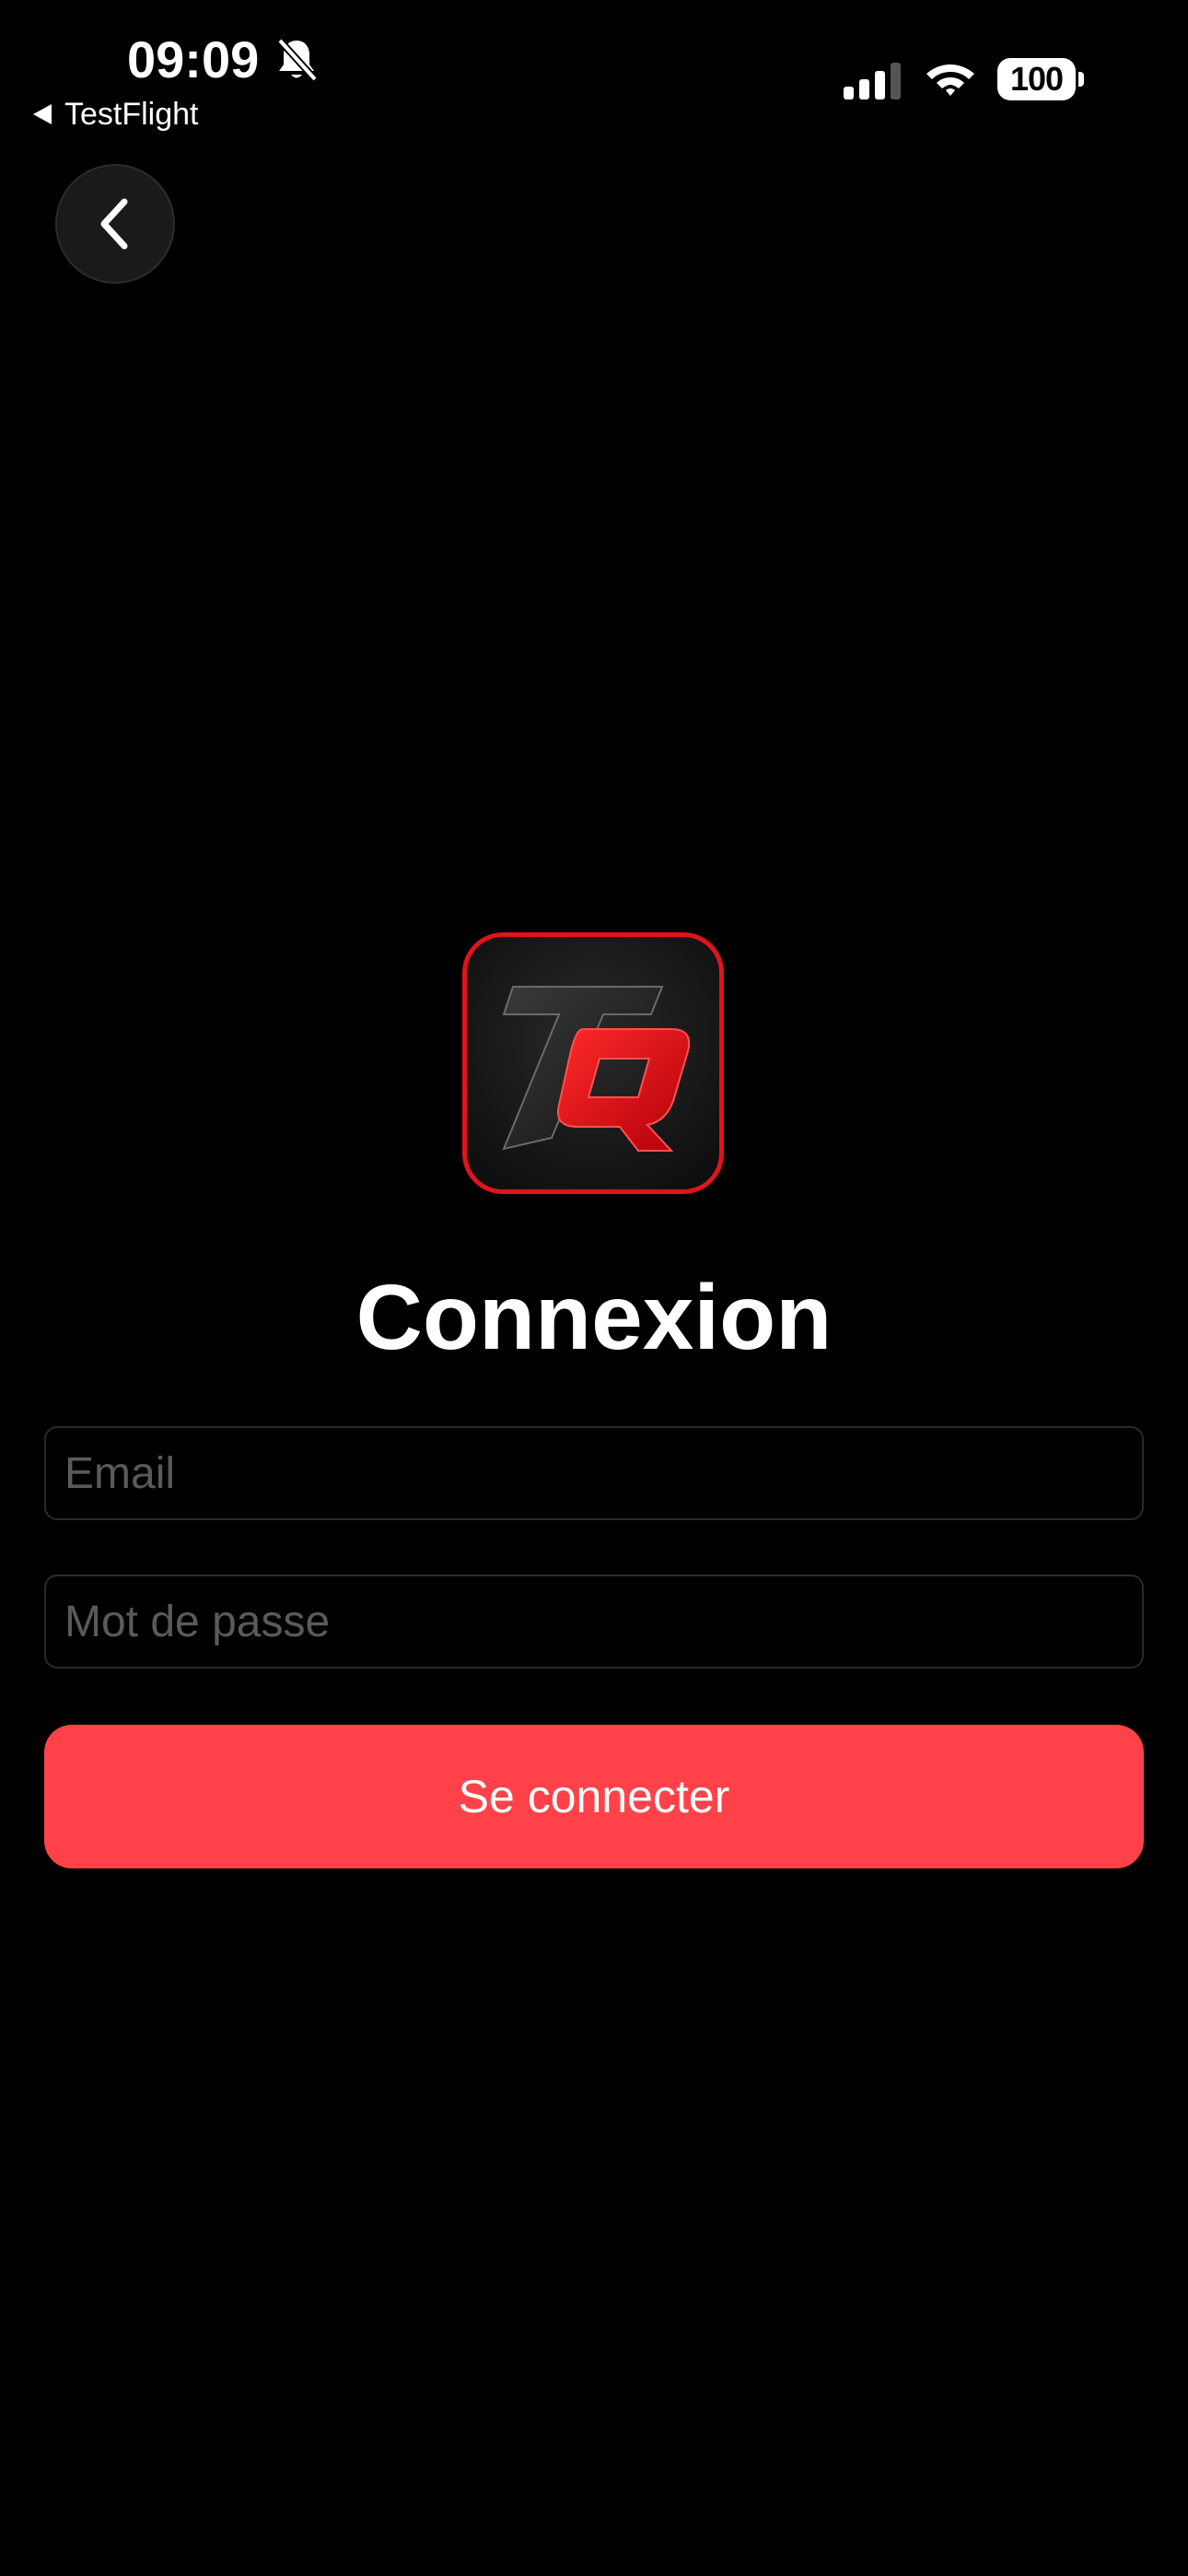 The image size is (1188, 2576). I want to click on email-field-container, so click(594, 1473).